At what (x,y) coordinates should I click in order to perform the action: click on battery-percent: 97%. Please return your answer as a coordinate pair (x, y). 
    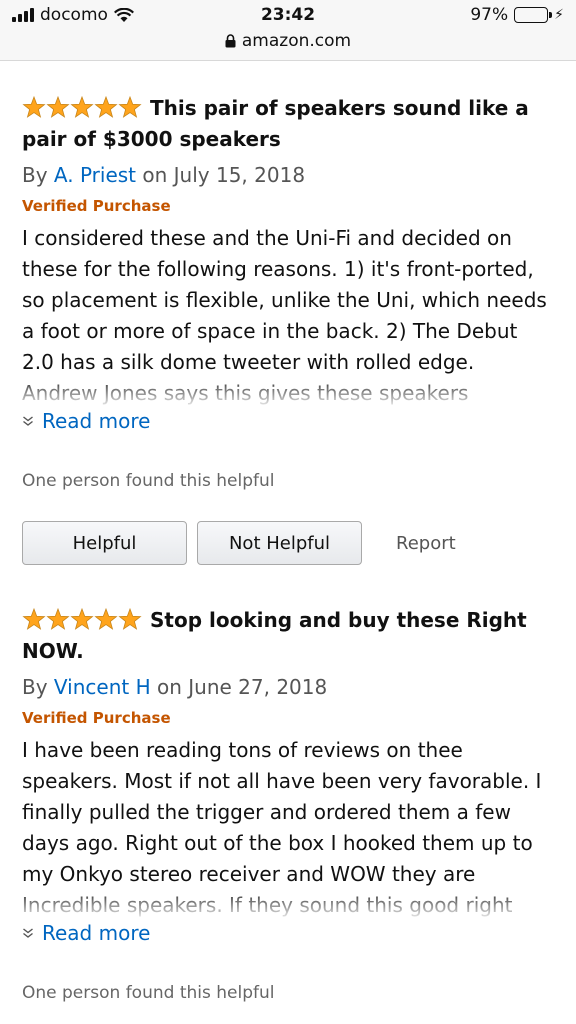
    Looking at the image, I should click on (489, 15).